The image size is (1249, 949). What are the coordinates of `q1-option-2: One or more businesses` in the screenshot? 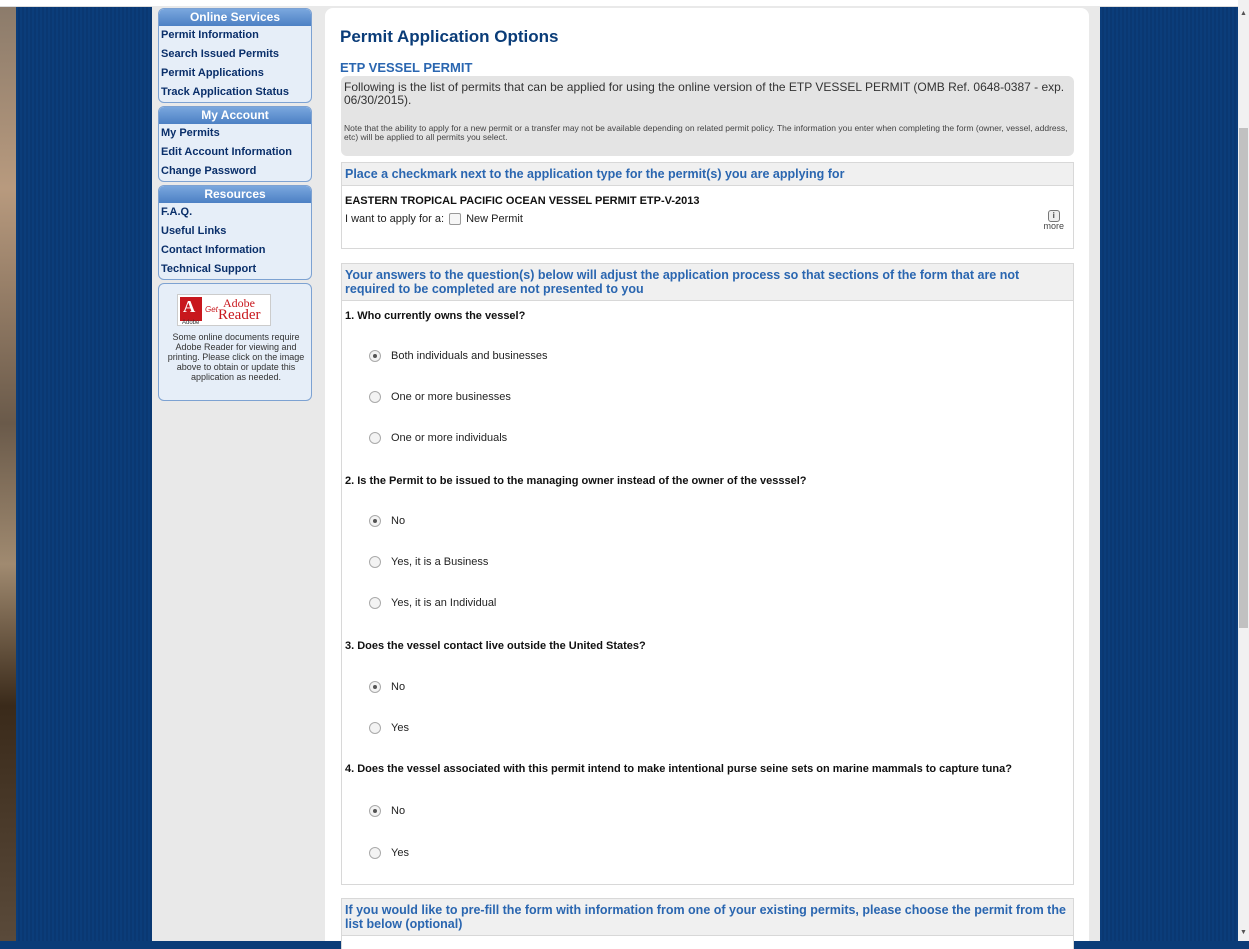 It's located at (440, 397).